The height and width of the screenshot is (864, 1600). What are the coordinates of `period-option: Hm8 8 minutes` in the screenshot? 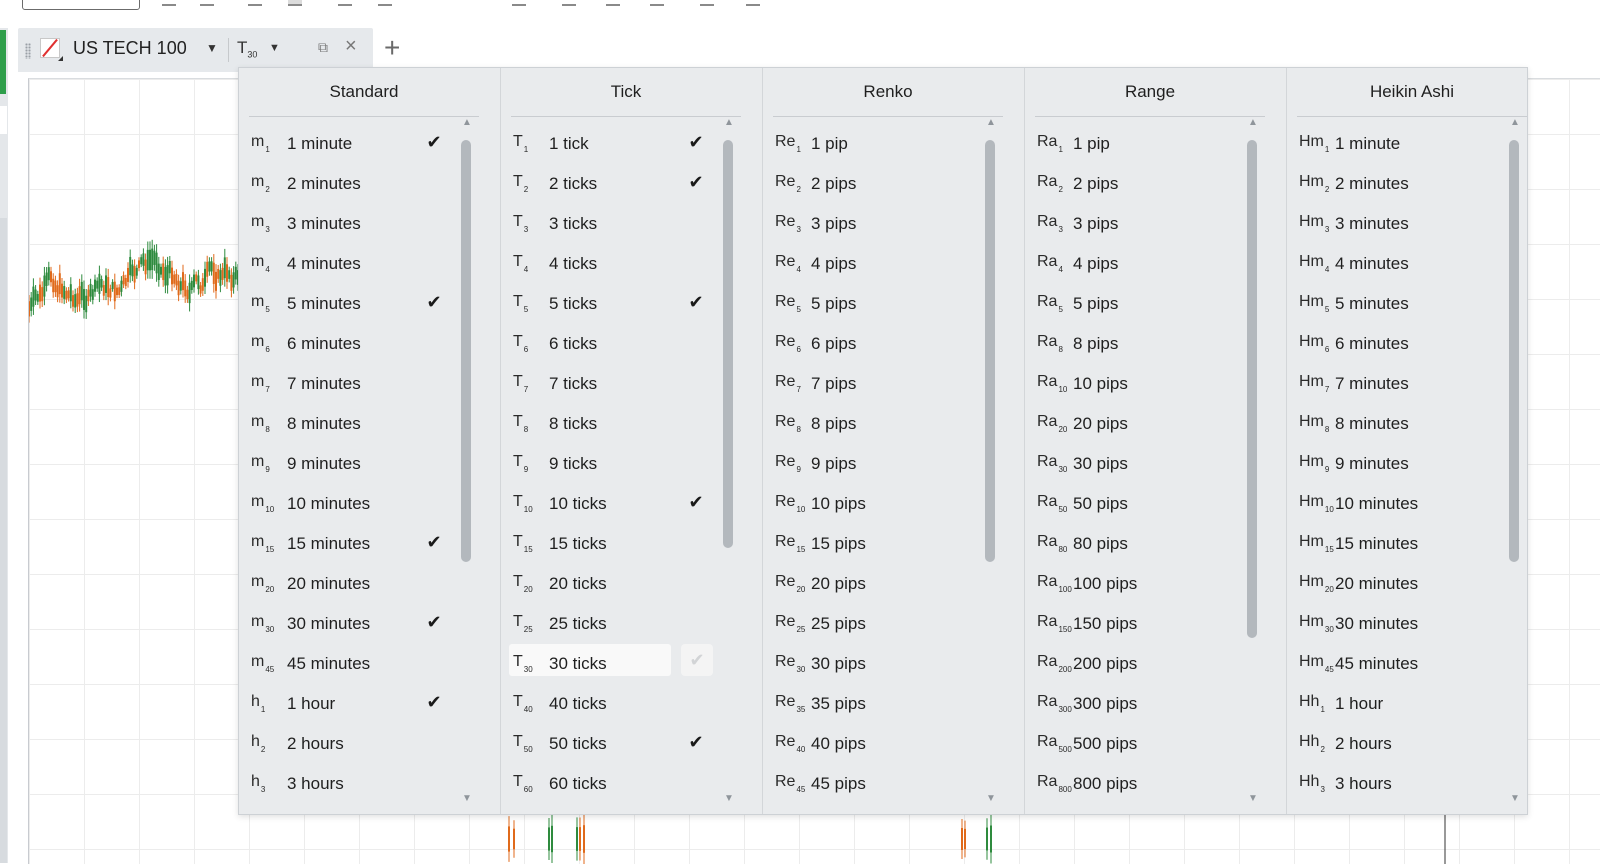 It's located at (1407, 423).